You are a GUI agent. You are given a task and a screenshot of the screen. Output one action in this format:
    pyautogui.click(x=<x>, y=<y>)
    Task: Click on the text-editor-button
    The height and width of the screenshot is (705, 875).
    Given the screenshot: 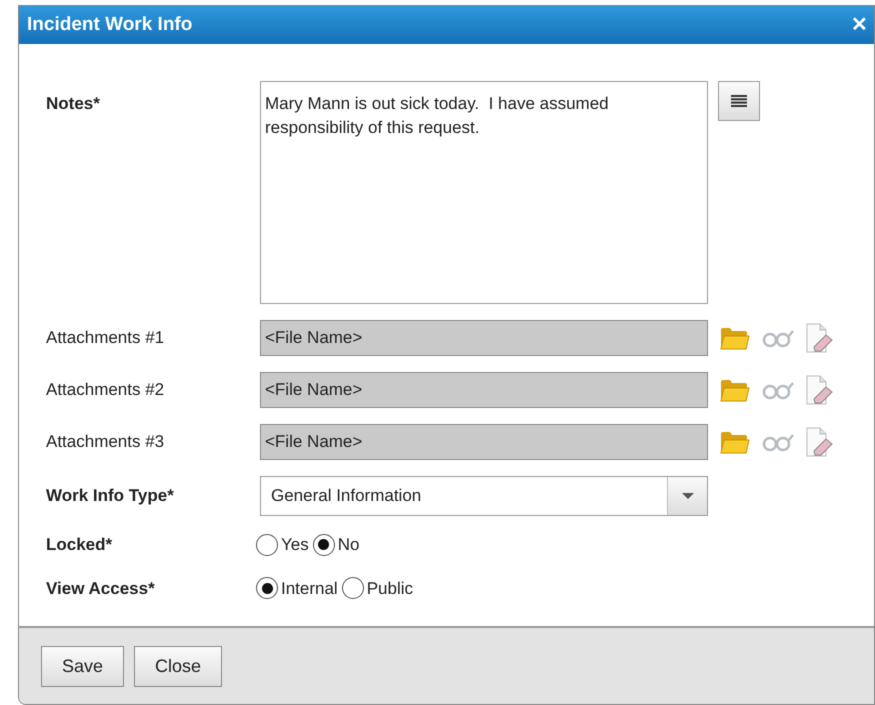 What is the action you would take?
    pyautogui.click(x=739, y=101)
    